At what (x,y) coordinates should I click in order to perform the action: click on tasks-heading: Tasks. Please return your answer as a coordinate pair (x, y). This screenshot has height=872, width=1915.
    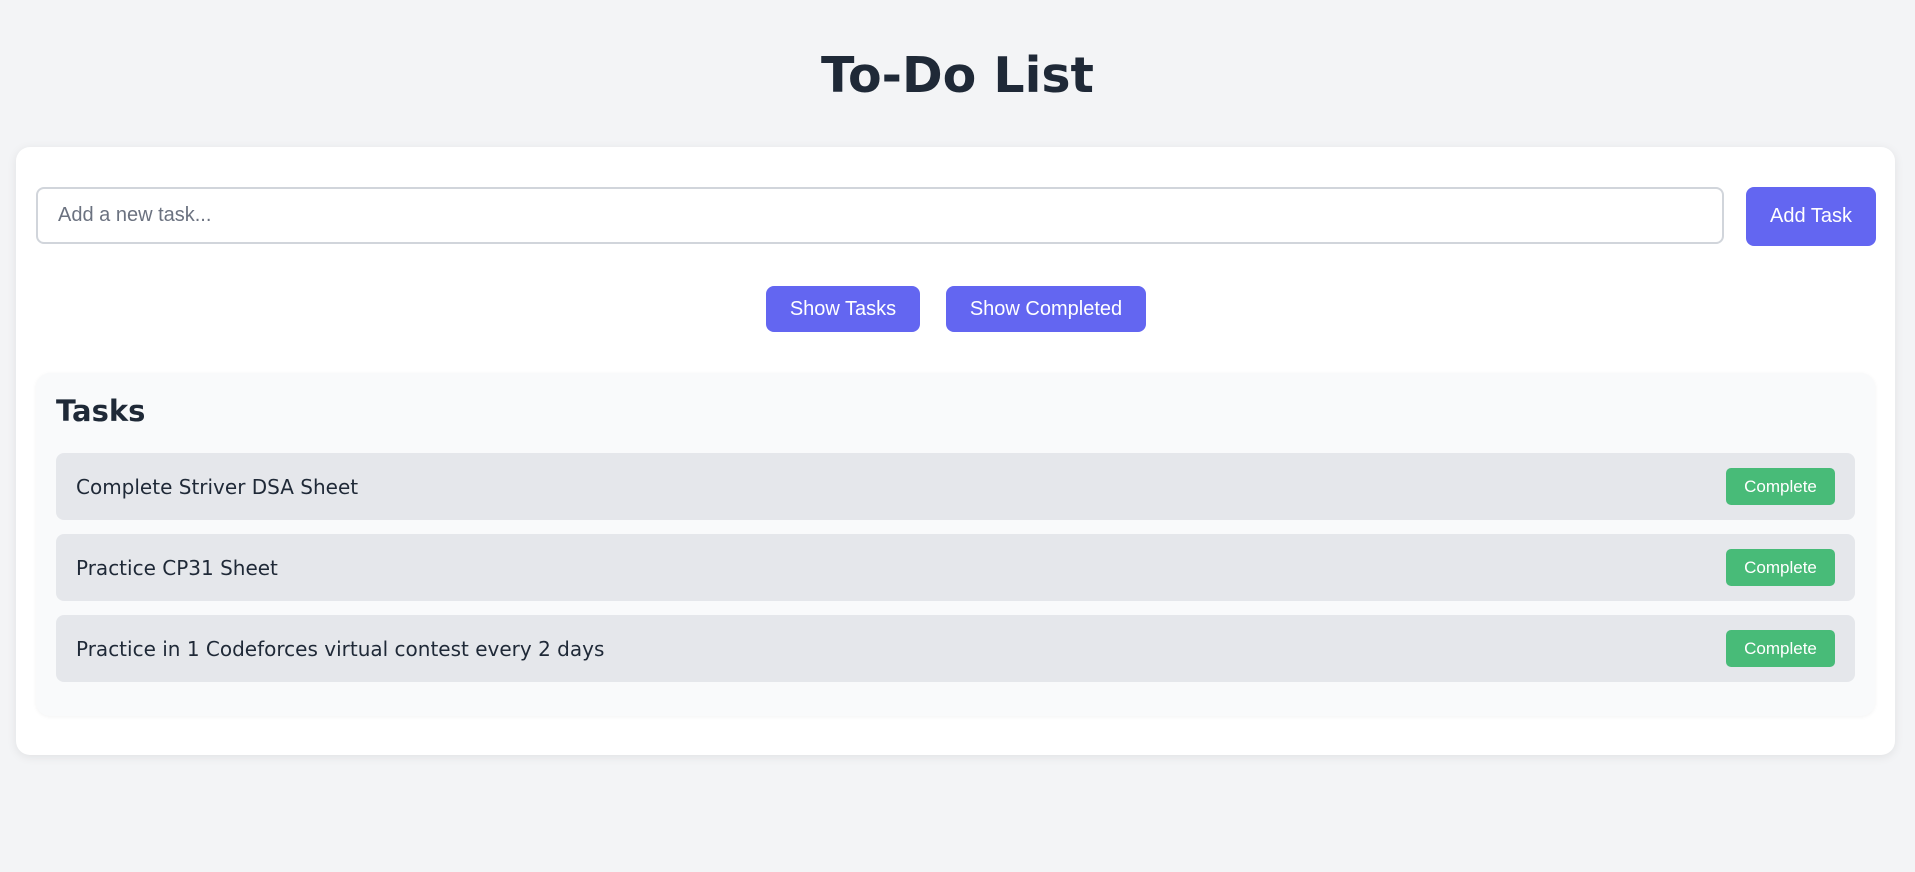
    Looking at the image, I should click on (101, 411).